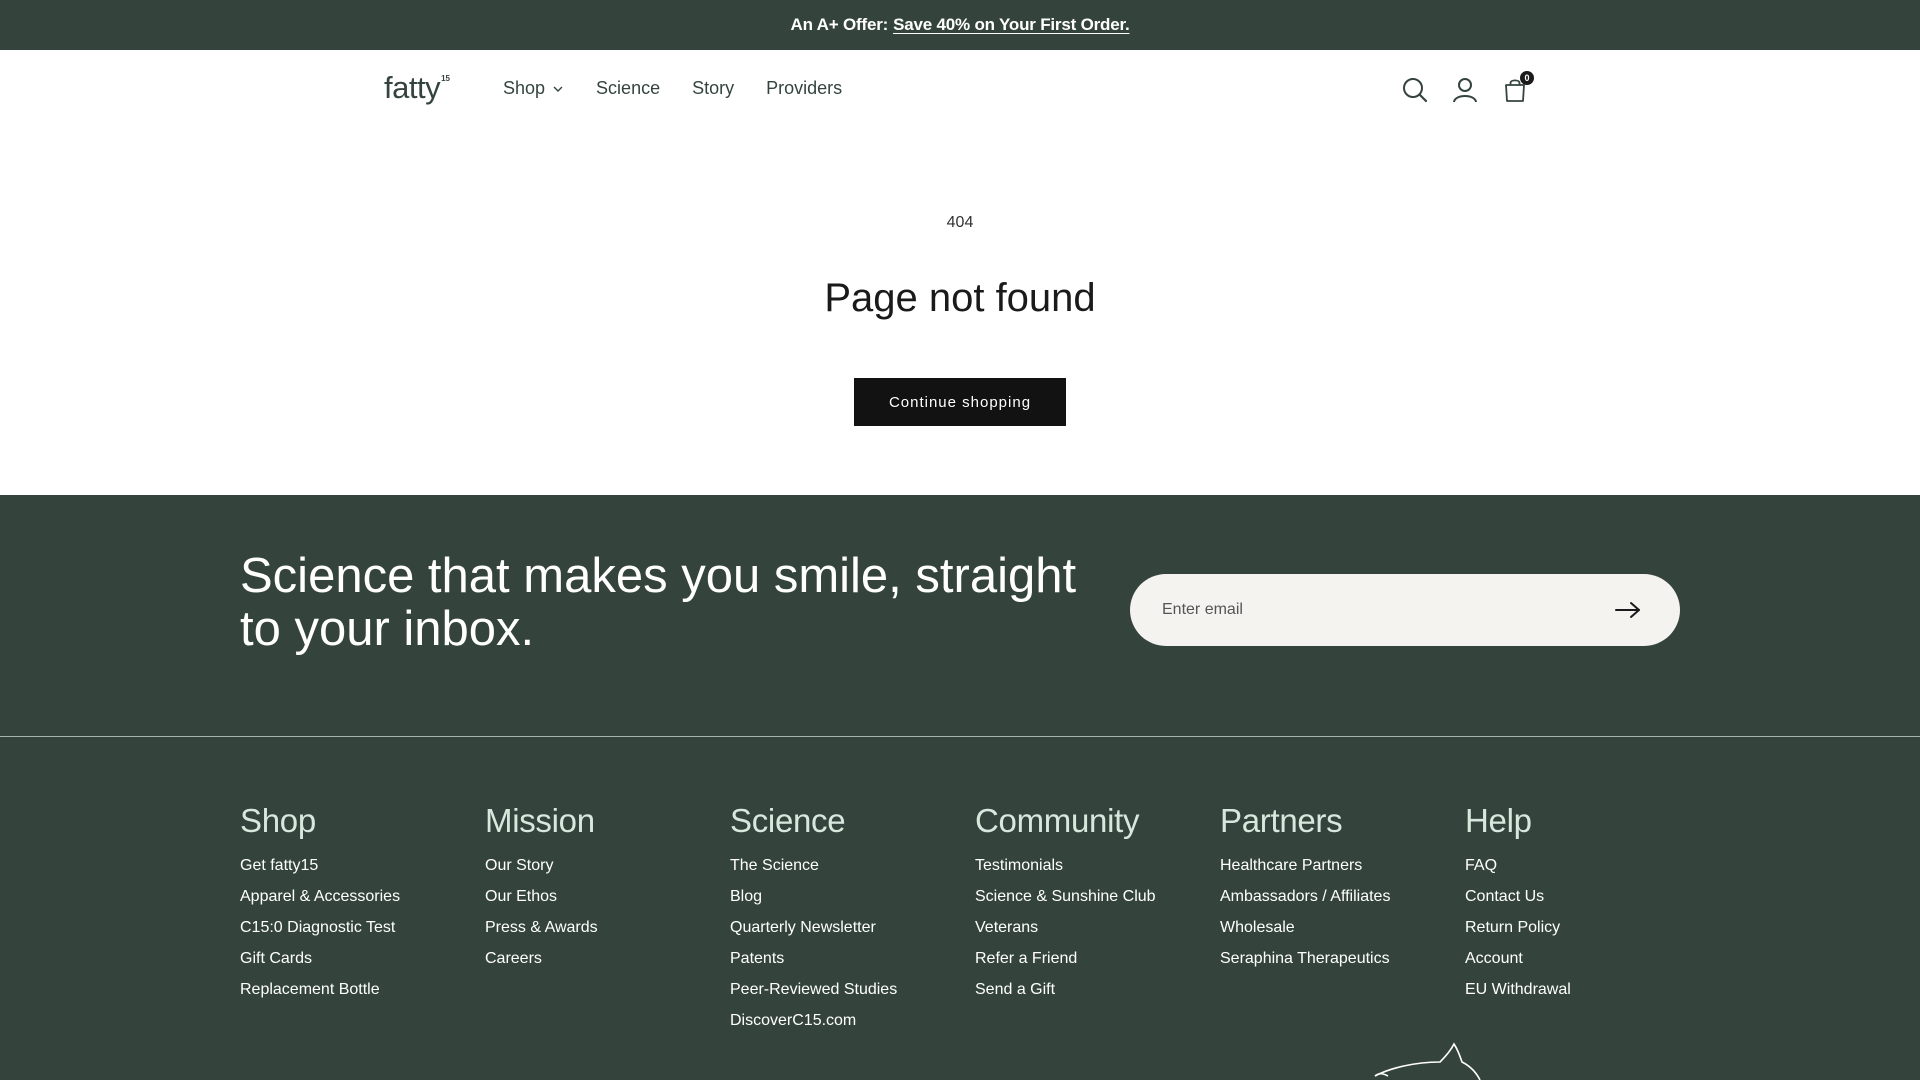 This screenshot has height=1080, width=1920. I want to click on footer-link: Replacement Bottle, so click(360, 995).